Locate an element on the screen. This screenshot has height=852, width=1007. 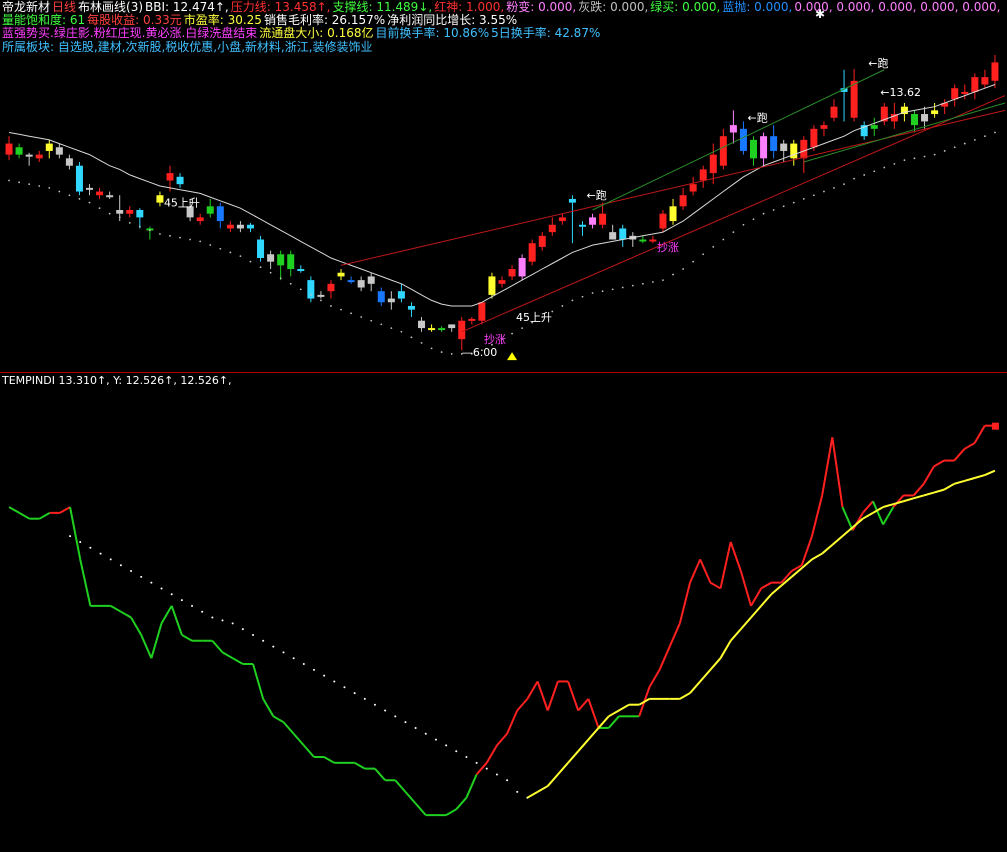
rise-label: 45上升 is located at coordinates (182, 203).